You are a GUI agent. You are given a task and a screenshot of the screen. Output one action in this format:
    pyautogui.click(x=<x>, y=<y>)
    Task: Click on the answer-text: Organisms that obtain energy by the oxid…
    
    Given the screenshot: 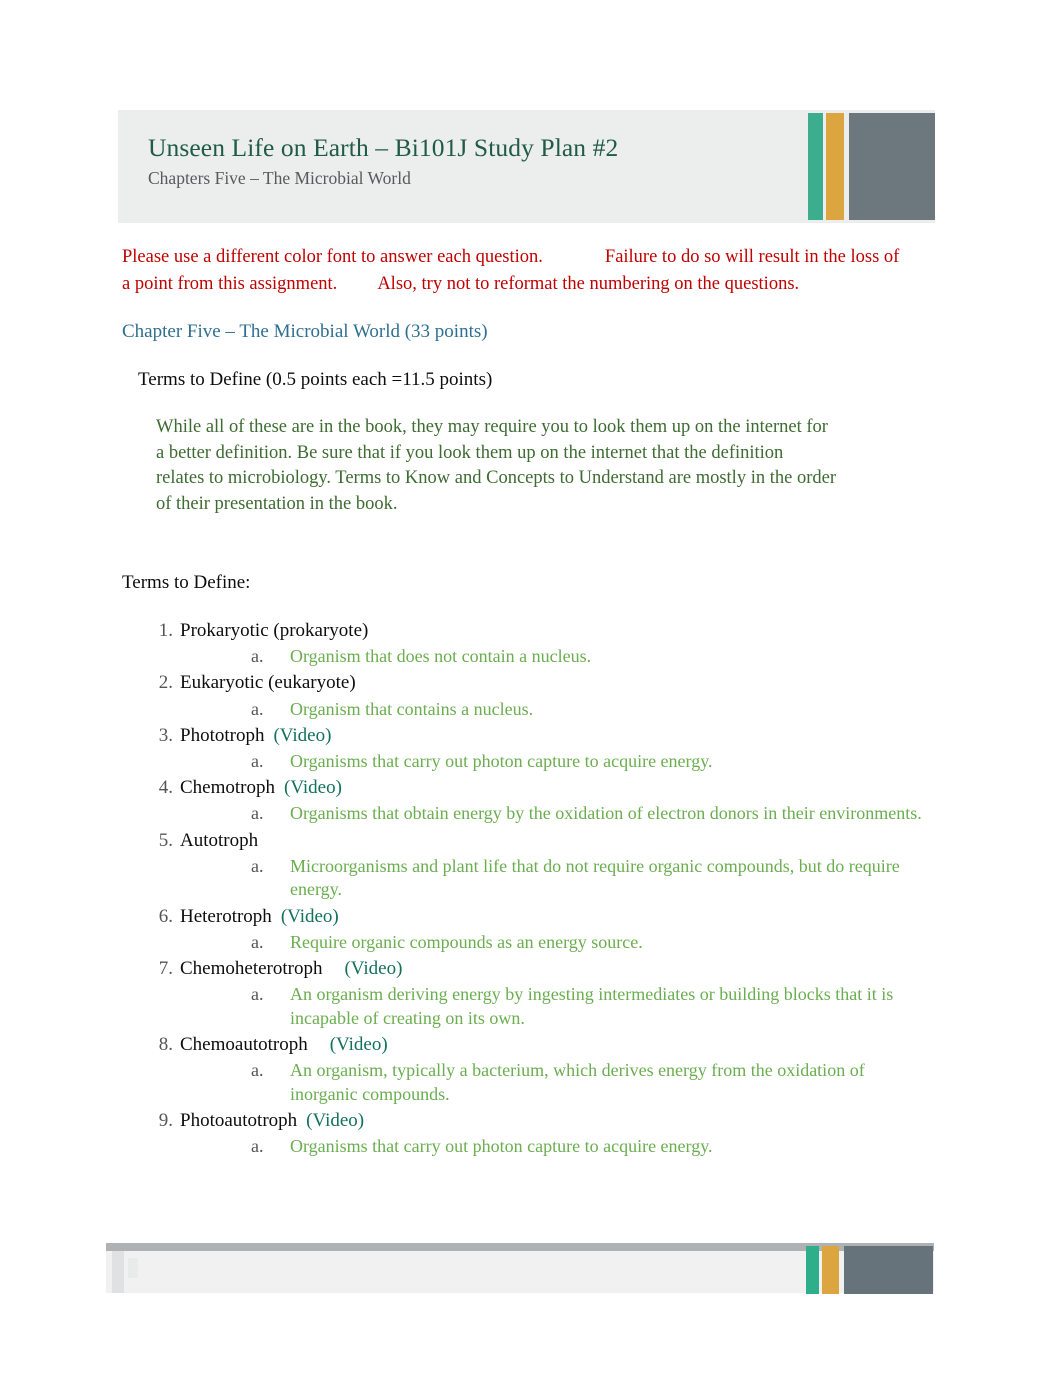 What is the action you would take?
    pyautogui.click(x=606, y=813)
    